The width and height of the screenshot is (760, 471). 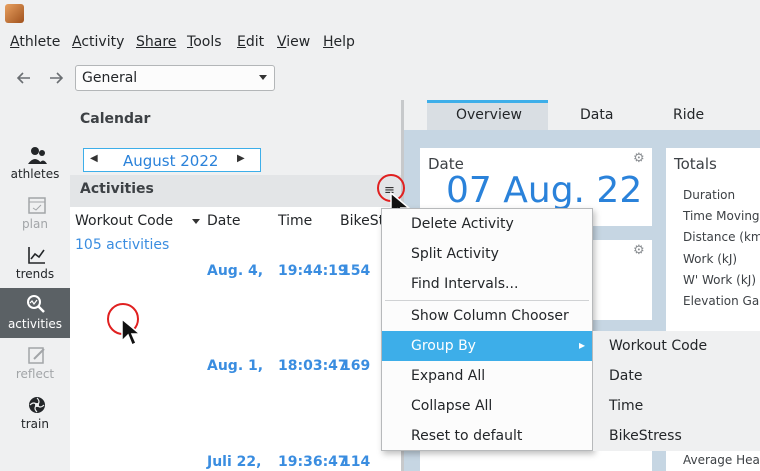 What do you see at coordinates (596, 115) in the screenshot?
I see `tab-data: Data` at bounding box center [596, 115].